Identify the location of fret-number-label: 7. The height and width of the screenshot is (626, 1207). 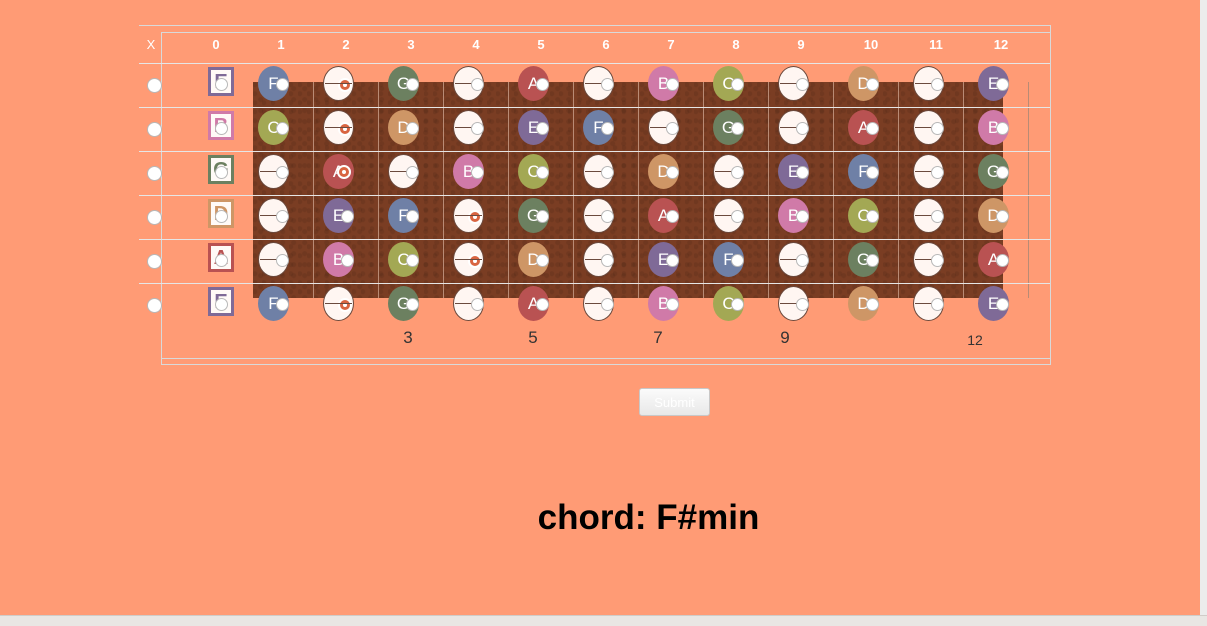
(671, 44).